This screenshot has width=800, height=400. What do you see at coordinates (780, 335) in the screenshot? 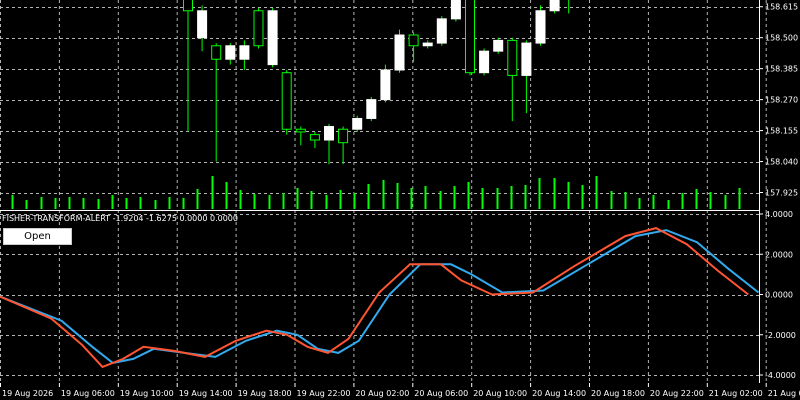
I see `indicator-tick-label: -2.0000` at bounding box center [780, 335].